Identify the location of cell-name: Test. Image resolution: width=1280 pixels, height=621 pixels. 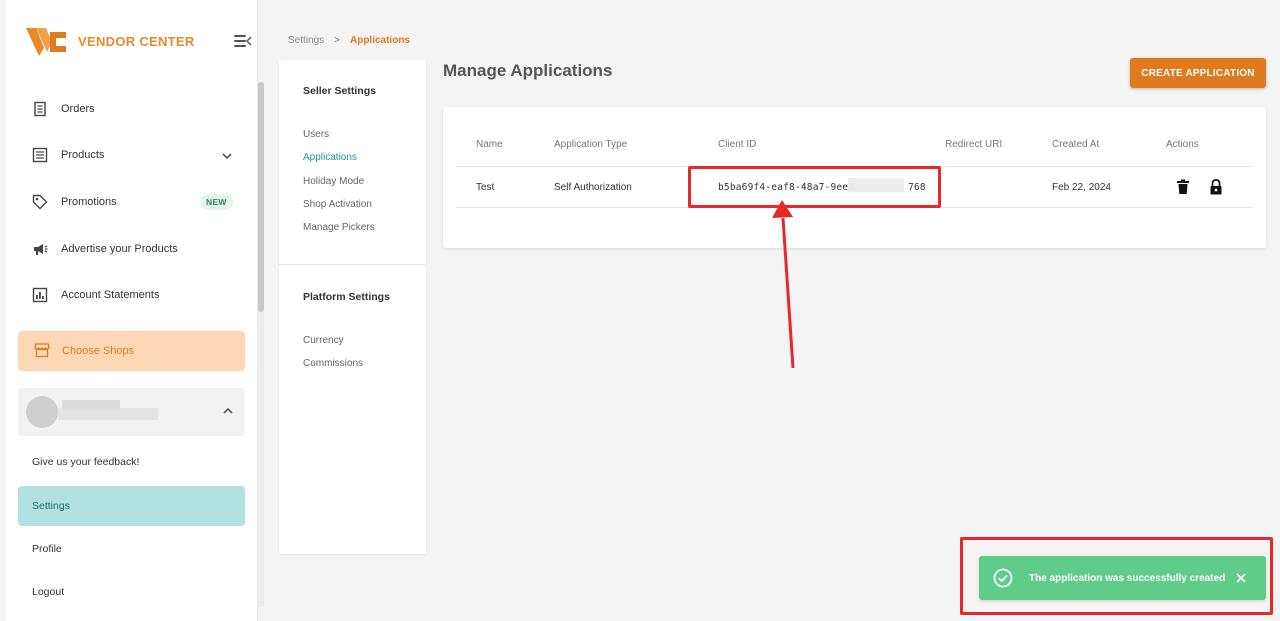
(485, 187).